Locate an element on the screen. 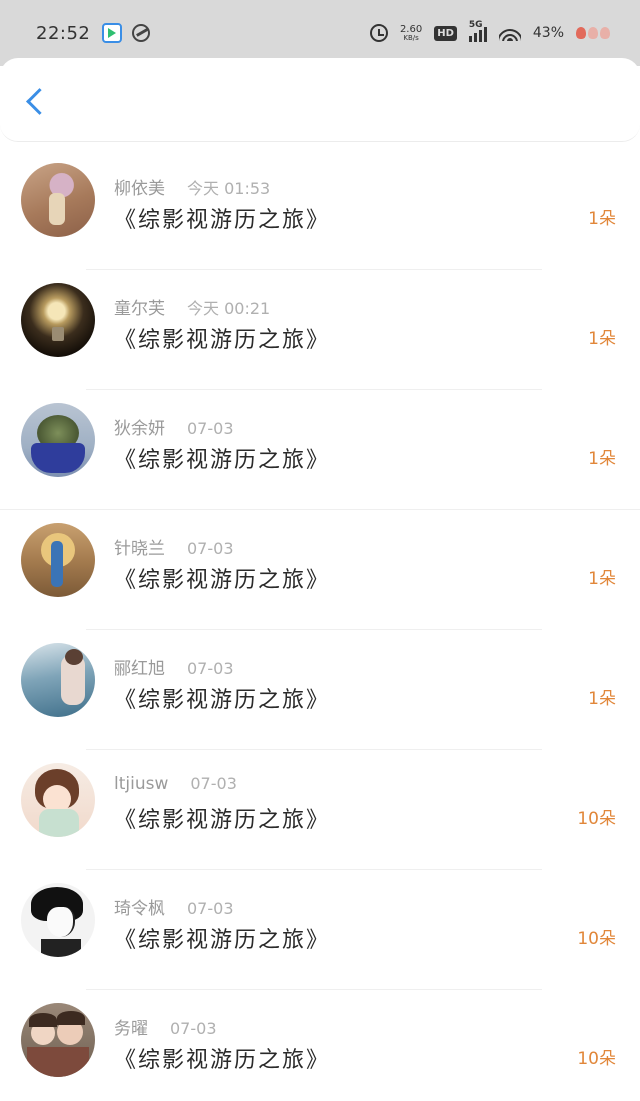 This screenshot has height=1101, width=640. user-name: 郦红旭 is located at coordinates (139, 669).